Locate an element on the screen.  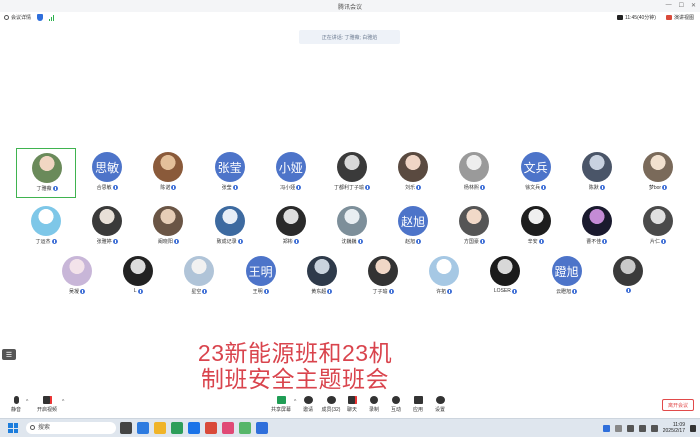
meeting-details-button: 会议详情 is located at coordinates (17, 17).